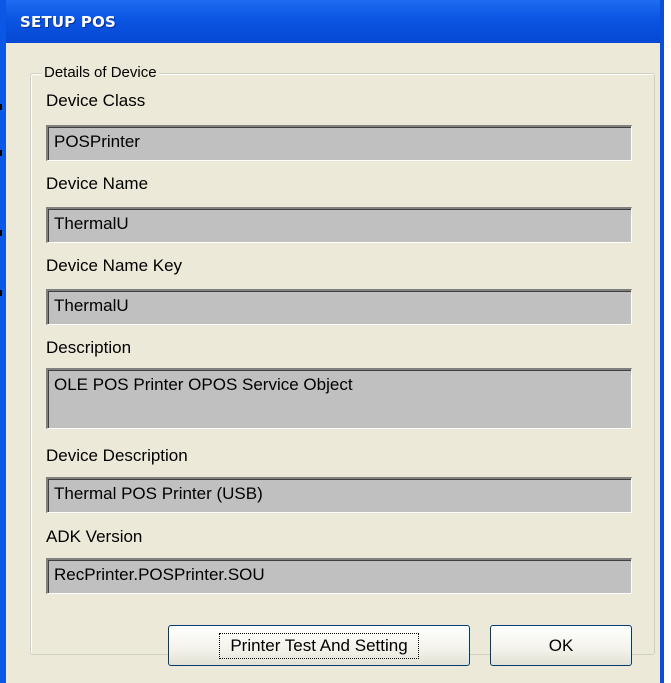 The width and height of the screenshot is (671, 683). Describe the element at coordinates (339, 143) in the screenshot. I see `device-class-field: POSPrinter` at that location.